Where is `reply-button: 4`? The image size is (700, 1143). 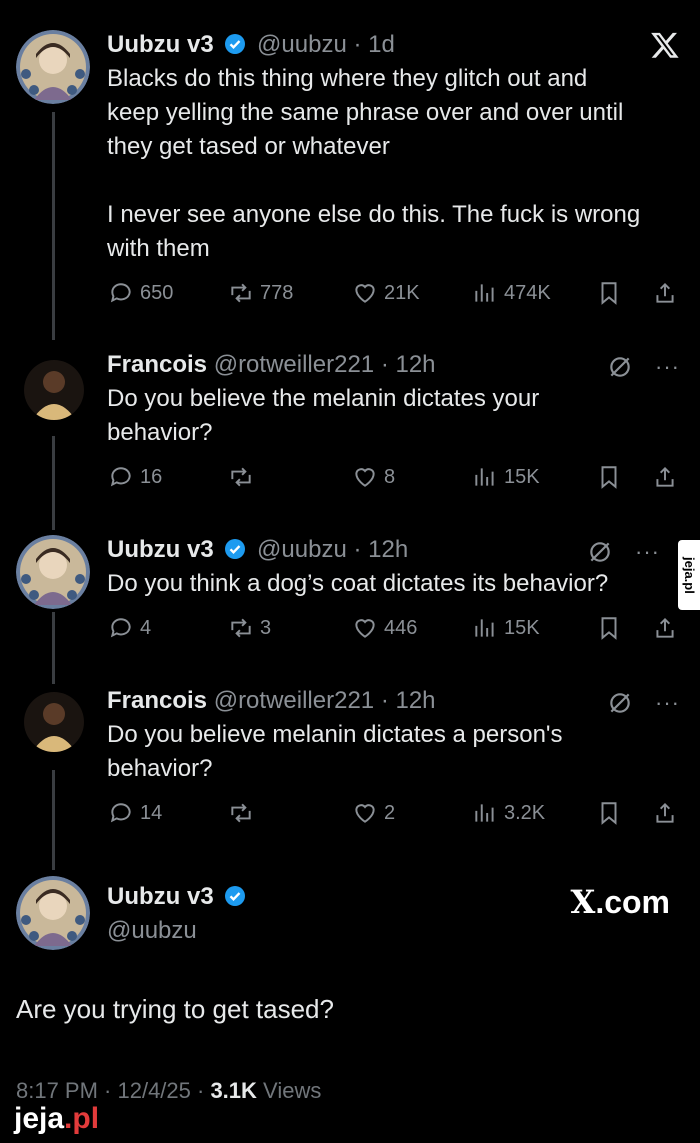
reply-button: 4 is located at coordinates (129, 628).